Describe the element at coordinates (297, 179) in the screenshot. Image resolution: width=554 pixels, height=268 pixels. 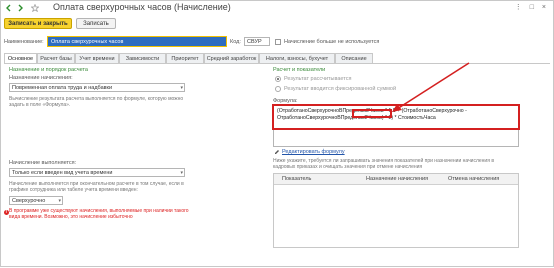
I see `col-indicator: Показатель` at that location.